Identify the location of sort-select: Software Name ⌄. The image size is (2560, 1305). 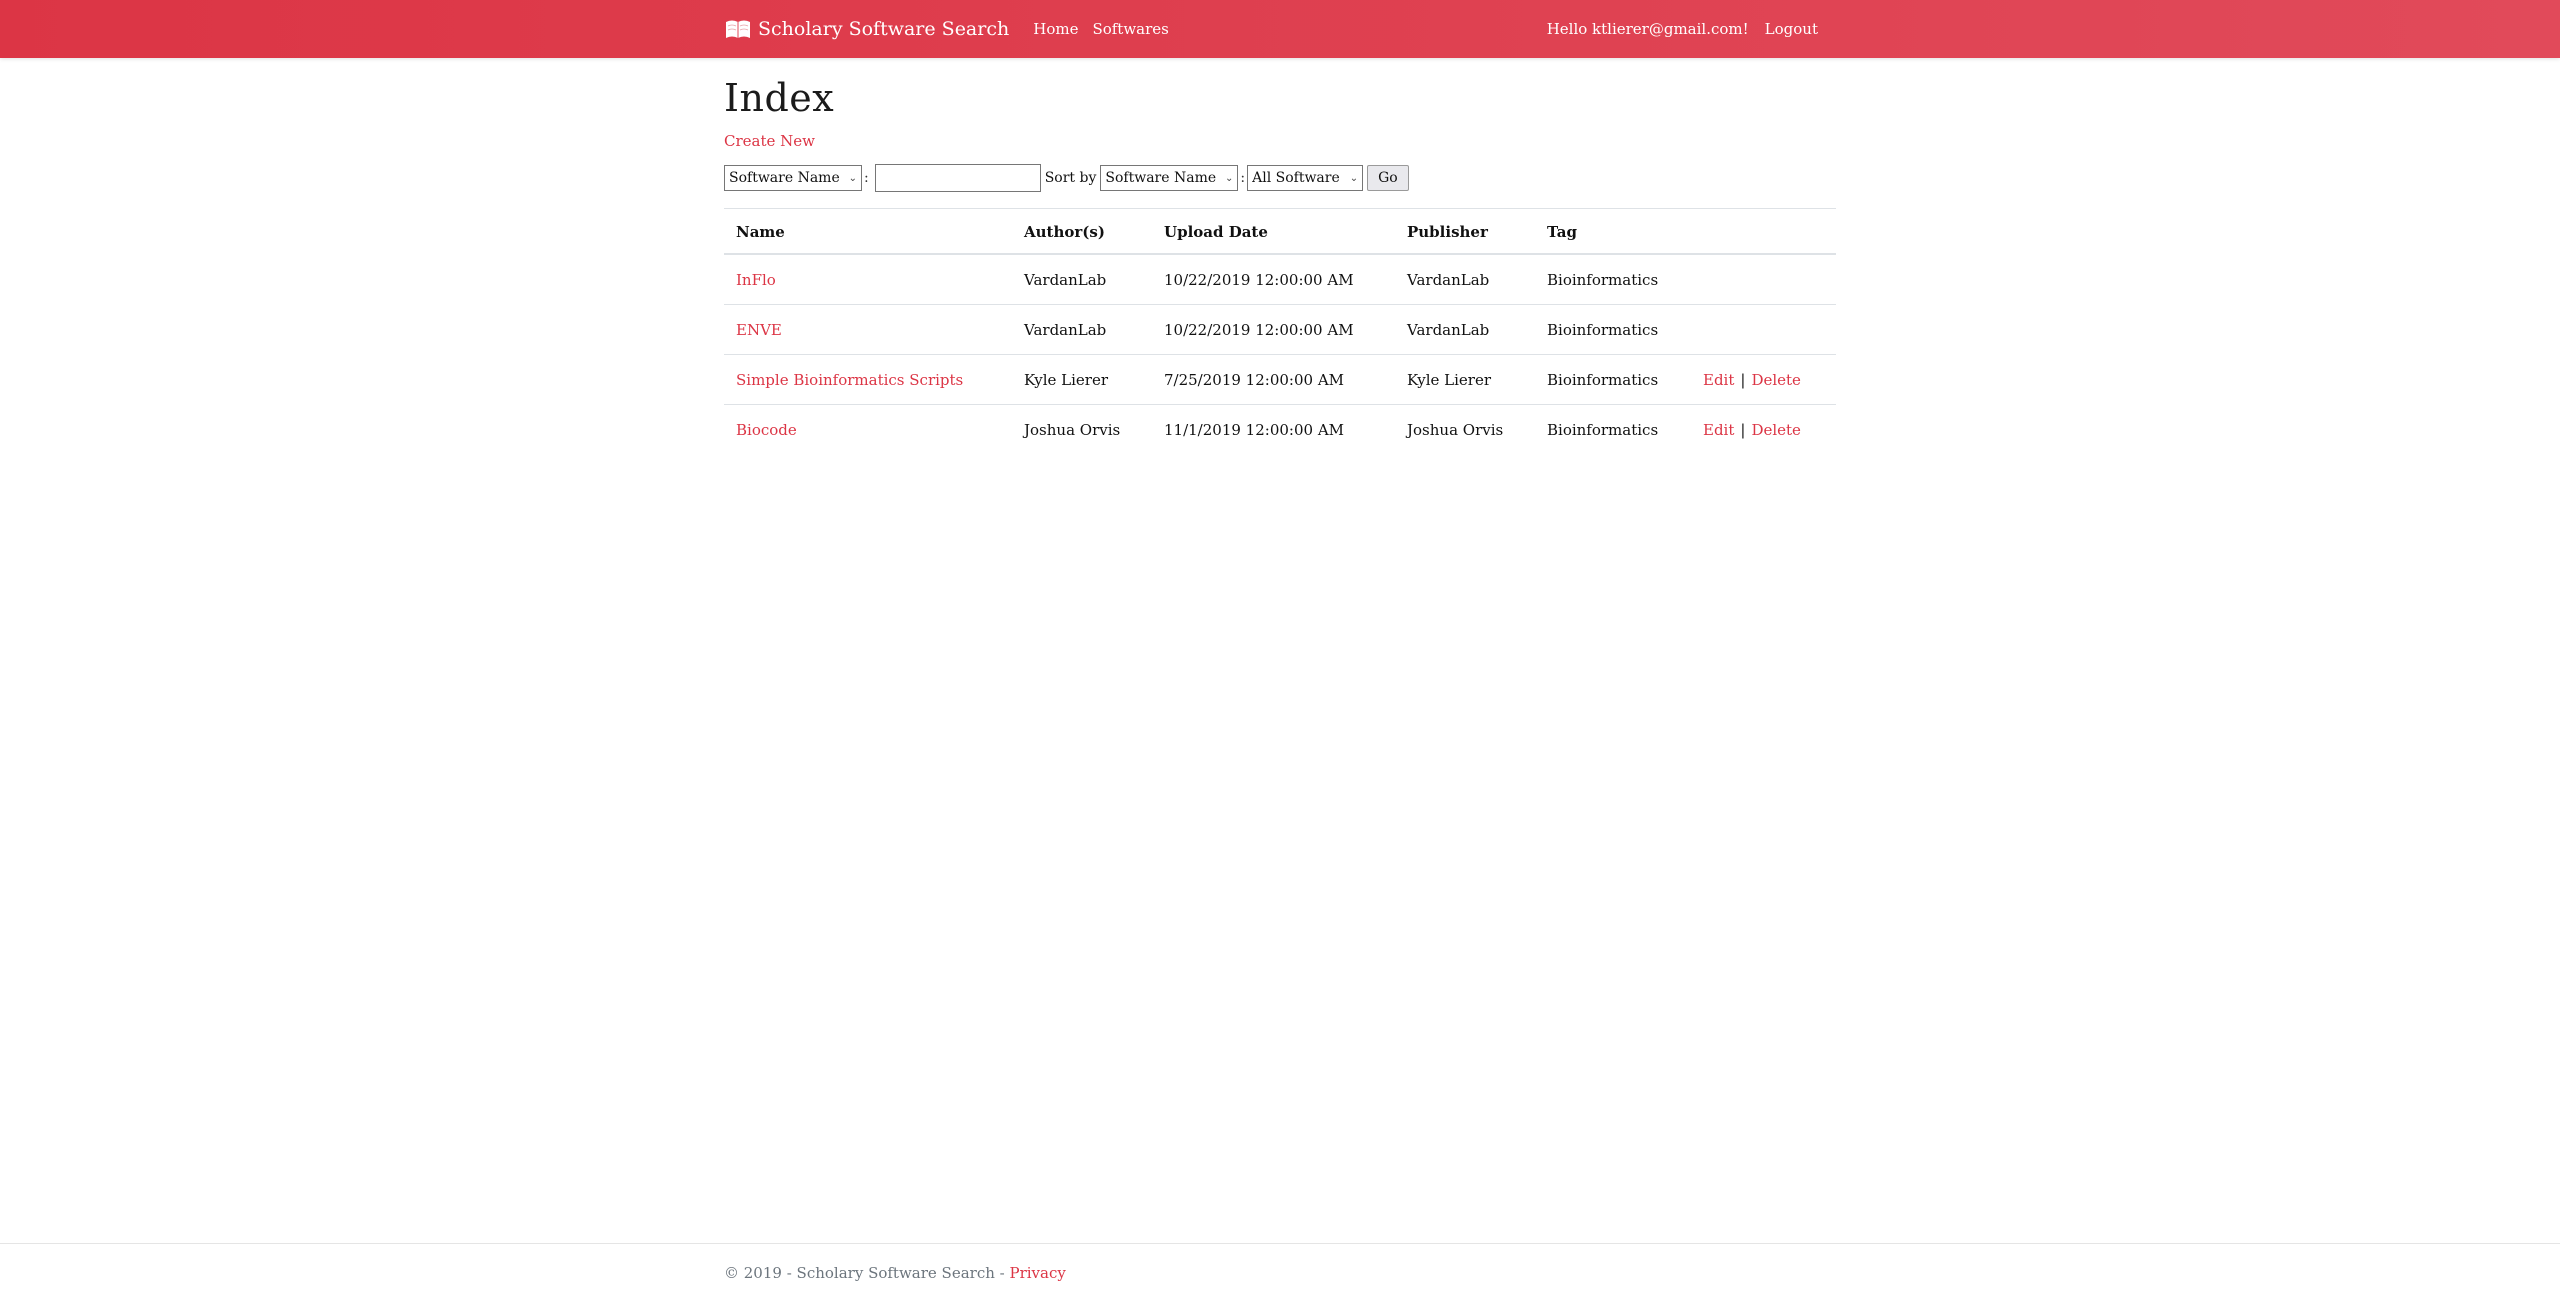
(1169, 178).